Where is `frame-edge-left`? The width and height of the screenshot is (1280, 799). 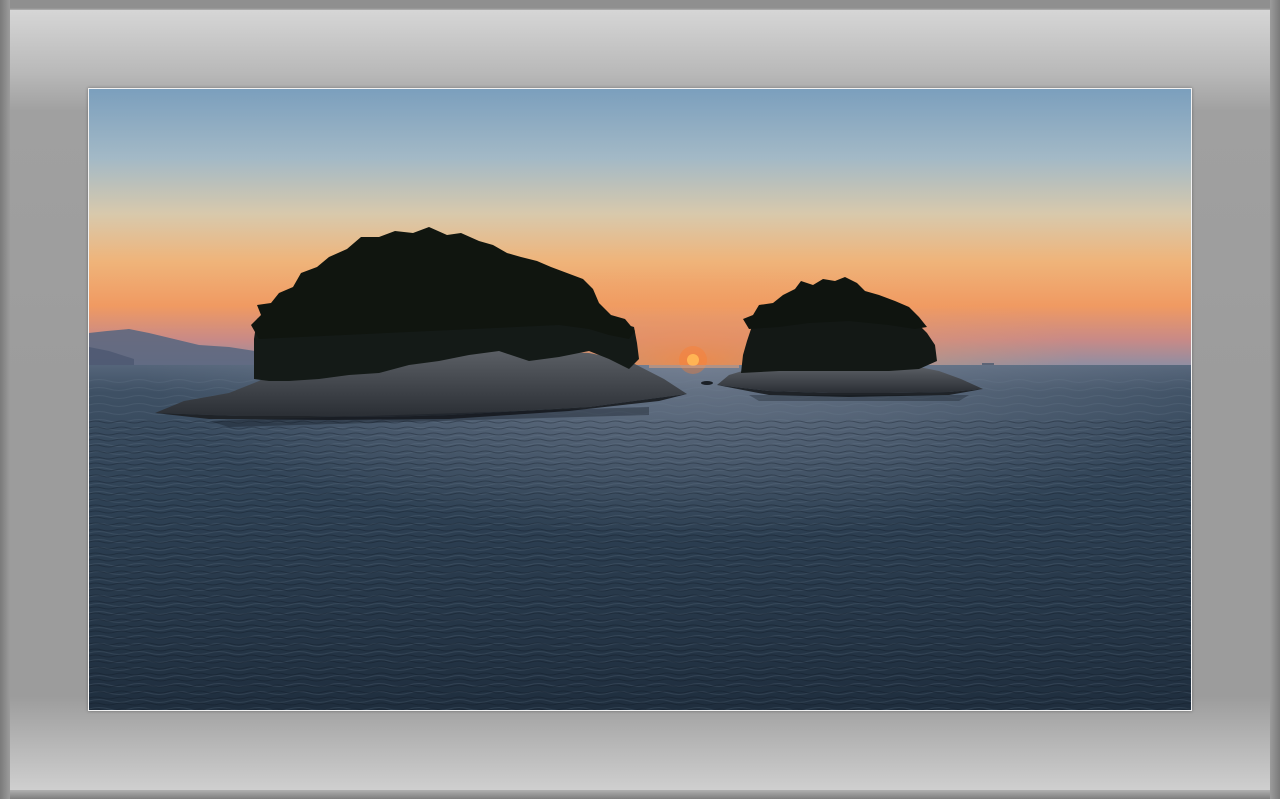 frame-edge-left is located at coordinates (5, 399).